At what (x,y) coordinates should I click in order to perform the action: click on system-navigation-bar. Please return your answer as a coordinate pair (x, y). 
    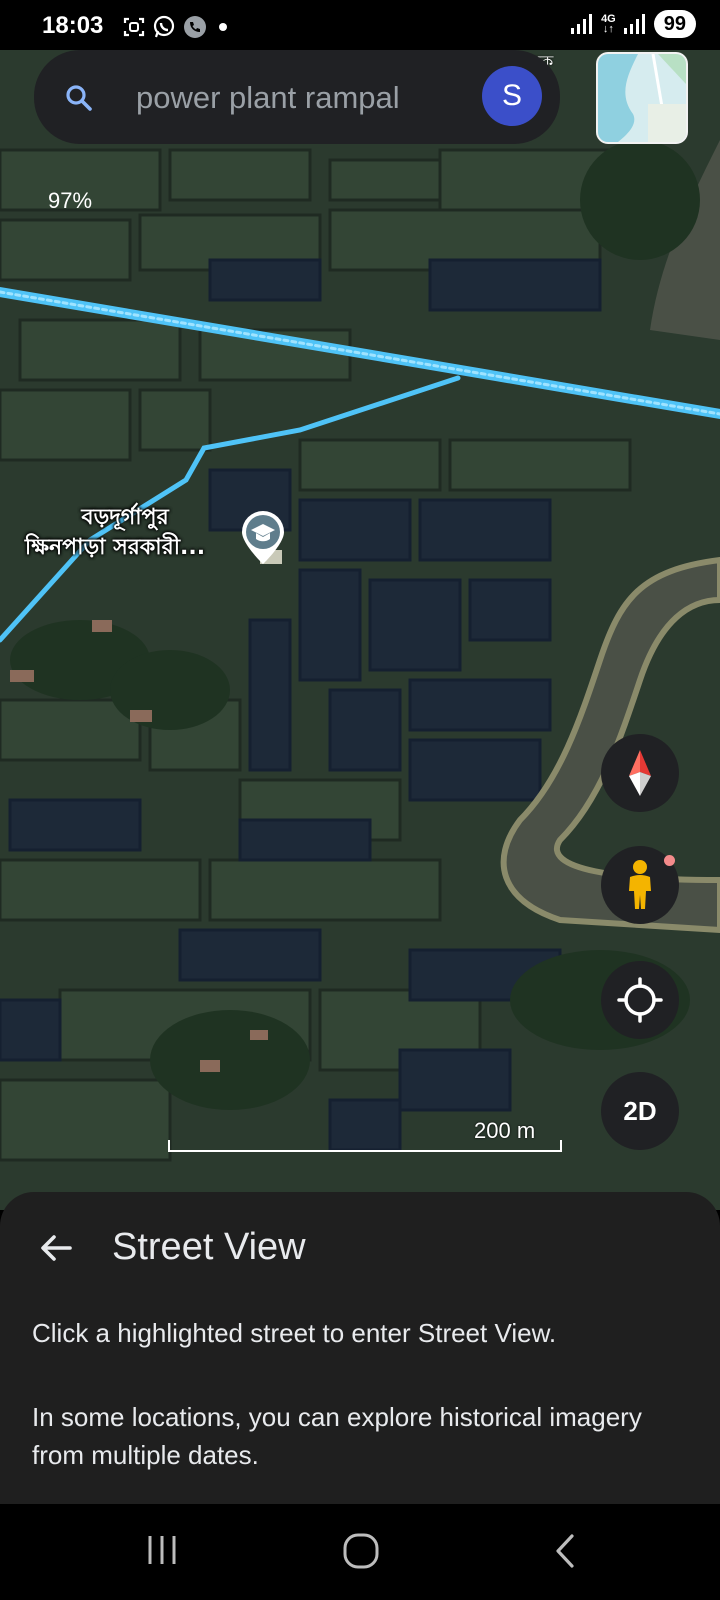
    Looking at the image, I should click on (360, 1552).